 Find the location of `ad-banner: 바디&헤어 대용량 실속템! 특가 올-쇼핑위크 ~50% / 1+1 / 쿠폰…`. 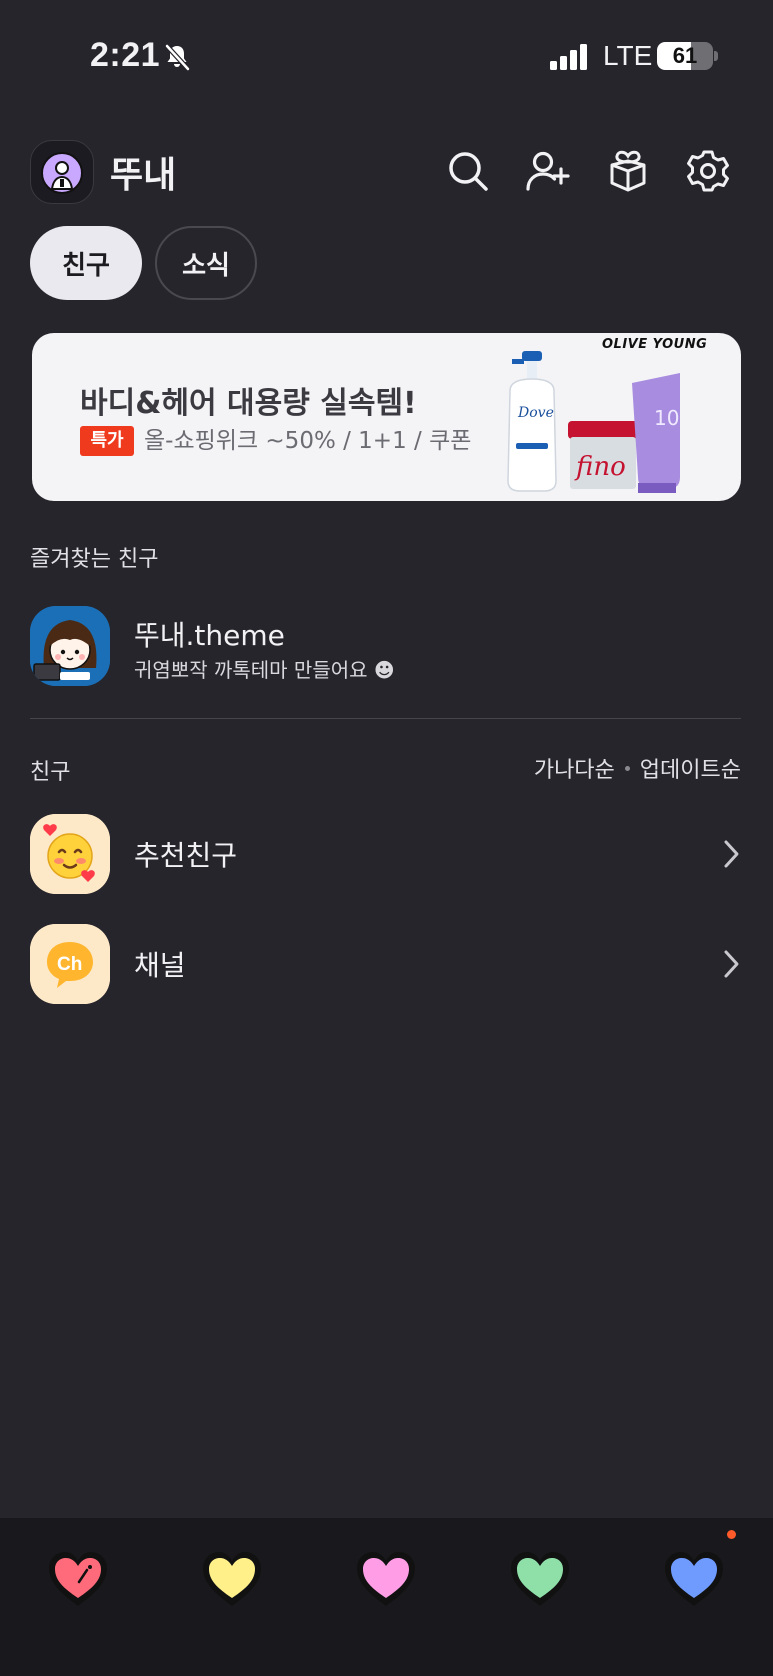

ad-banner: 바디&헤어 대용량 실속템! 특가 올-쇼핑위크 ~50% / 1+1 / 쿠폰… is located at coordinates (386, 417).